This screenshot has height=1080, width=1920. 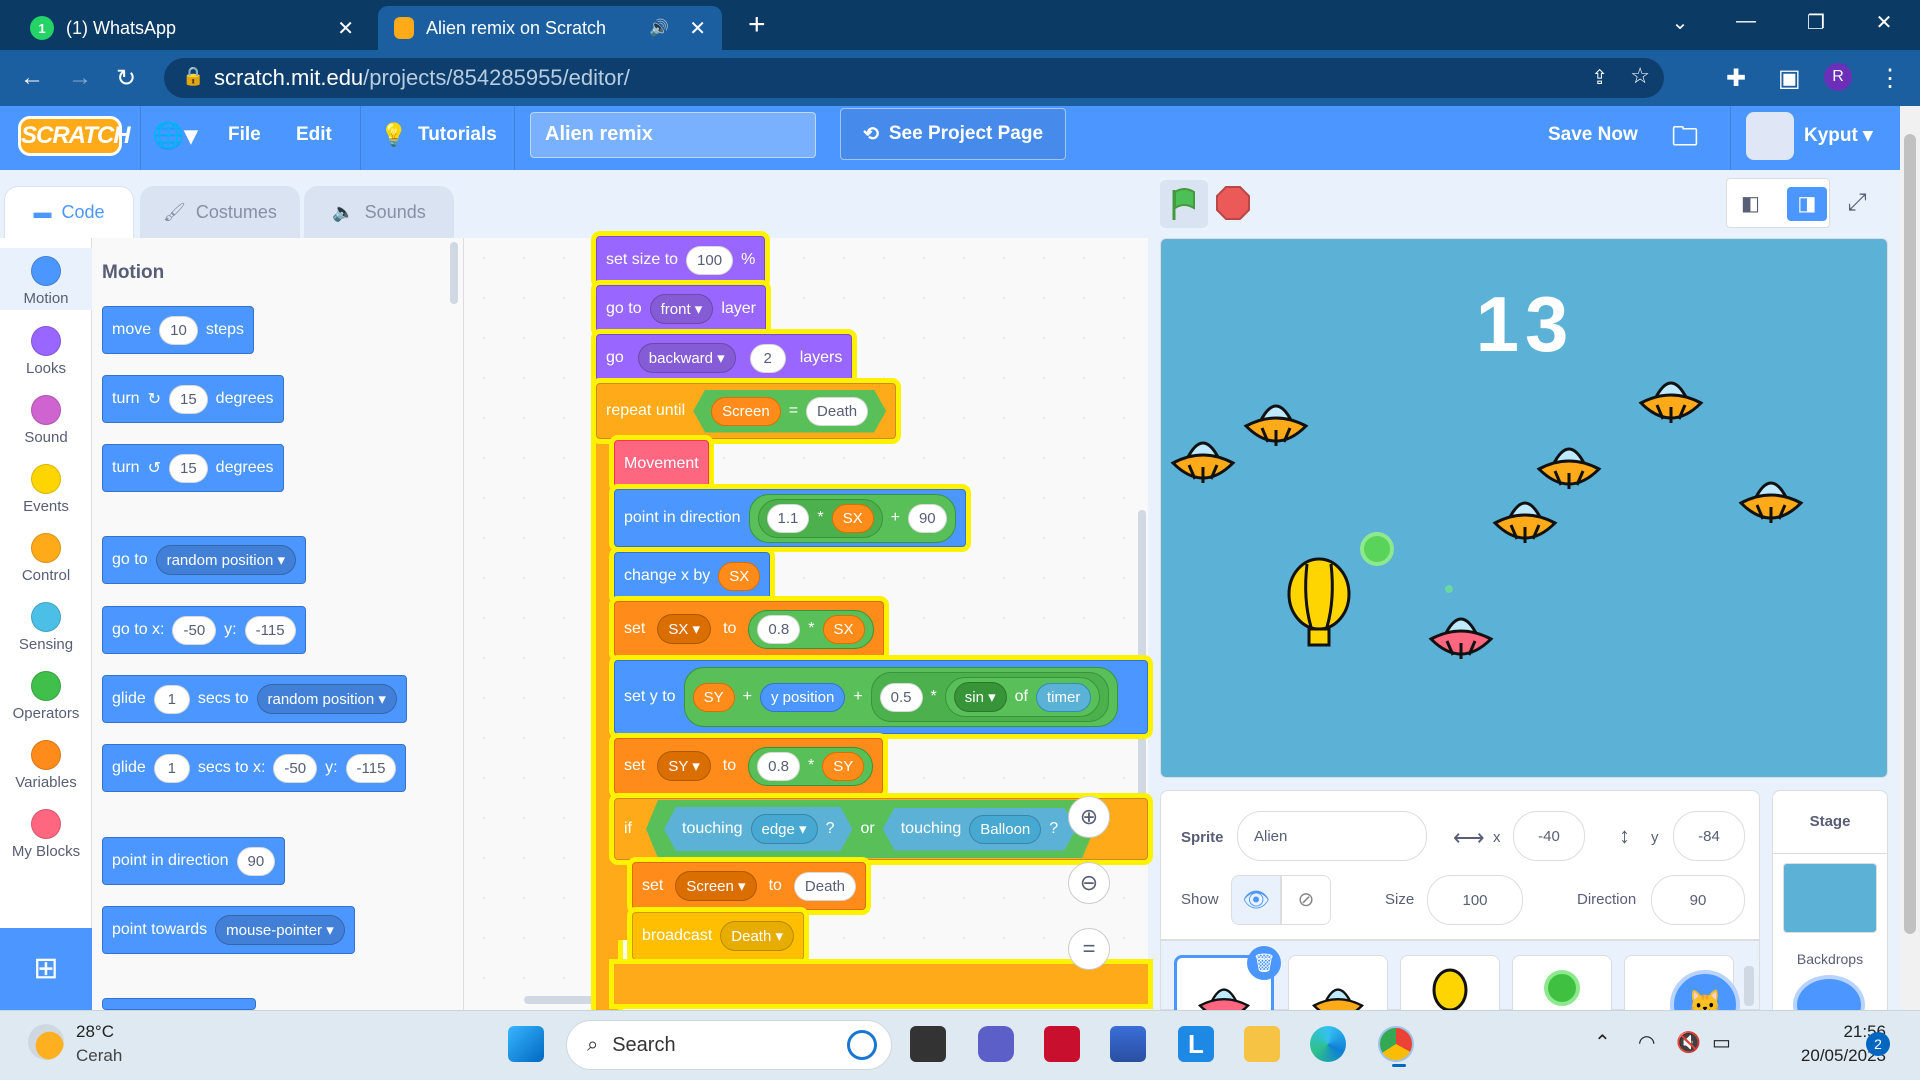 I want to click on category-sensing: Sensing, so click(x=46, y=627).